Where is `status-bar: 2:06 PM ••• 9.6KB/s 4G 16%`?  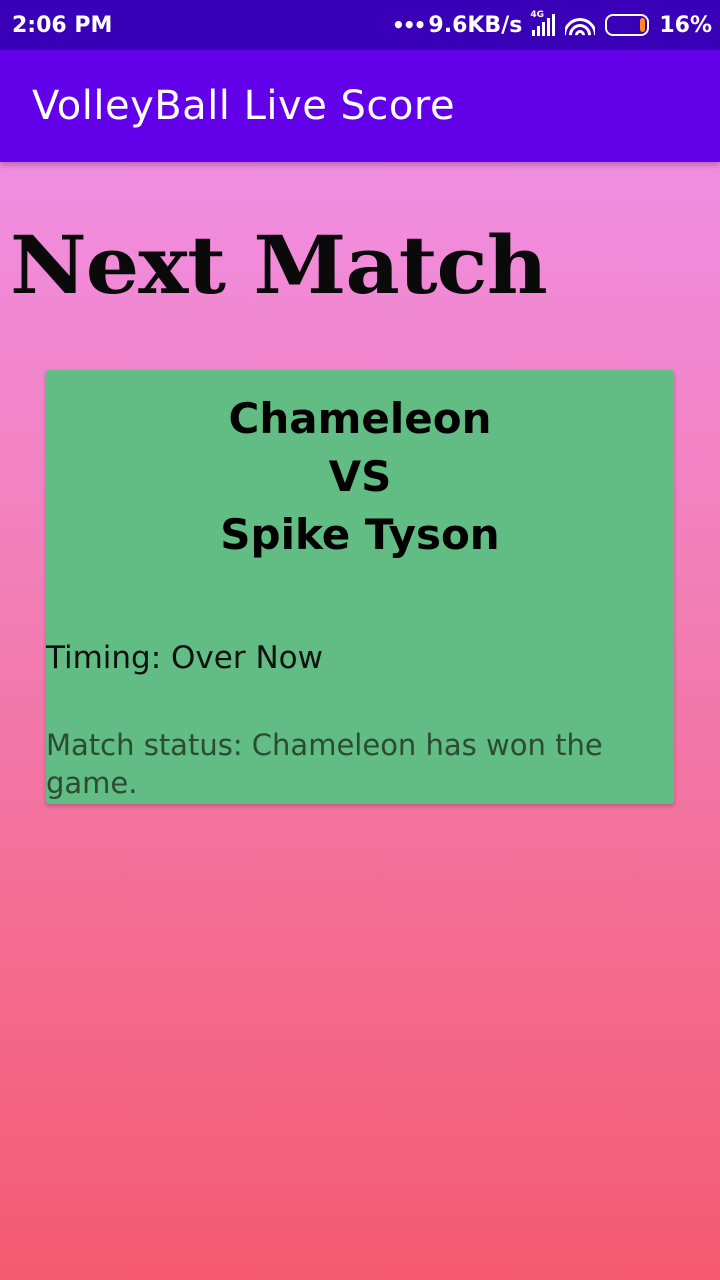
status-bar: 2:06 PM ••• 9.6KB/s 4G 16% is located at coordinates (360, 25).